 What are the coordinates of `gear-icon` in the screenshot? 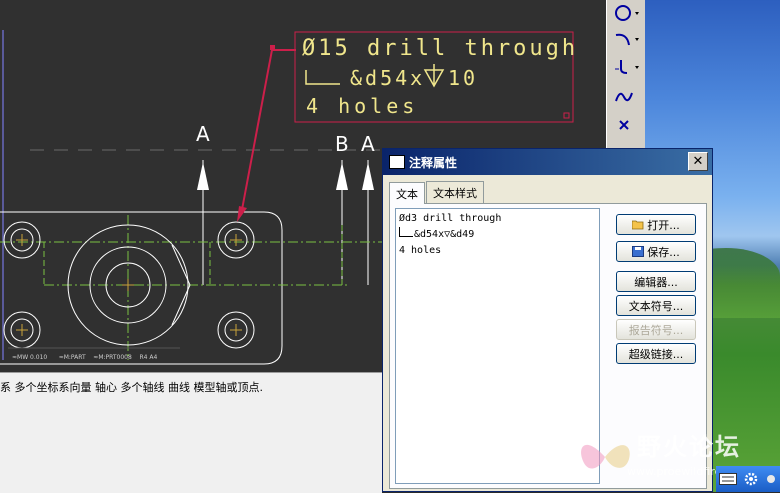 It's located at (751, 479).